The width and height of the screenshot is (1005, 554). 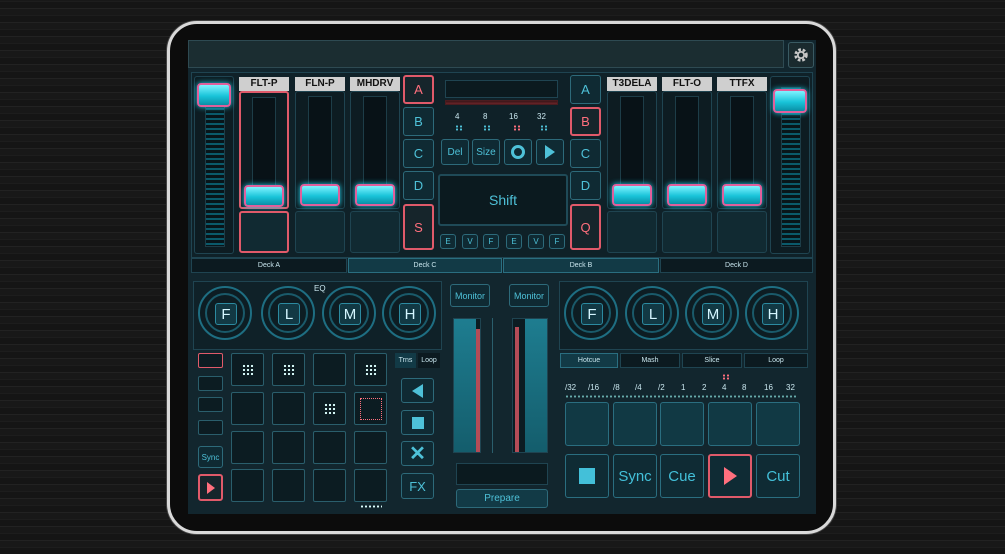 What do you see at coordinates (502, 474) in the screenshot?
I see `crossfader-area` at bounding box center [502, 474].